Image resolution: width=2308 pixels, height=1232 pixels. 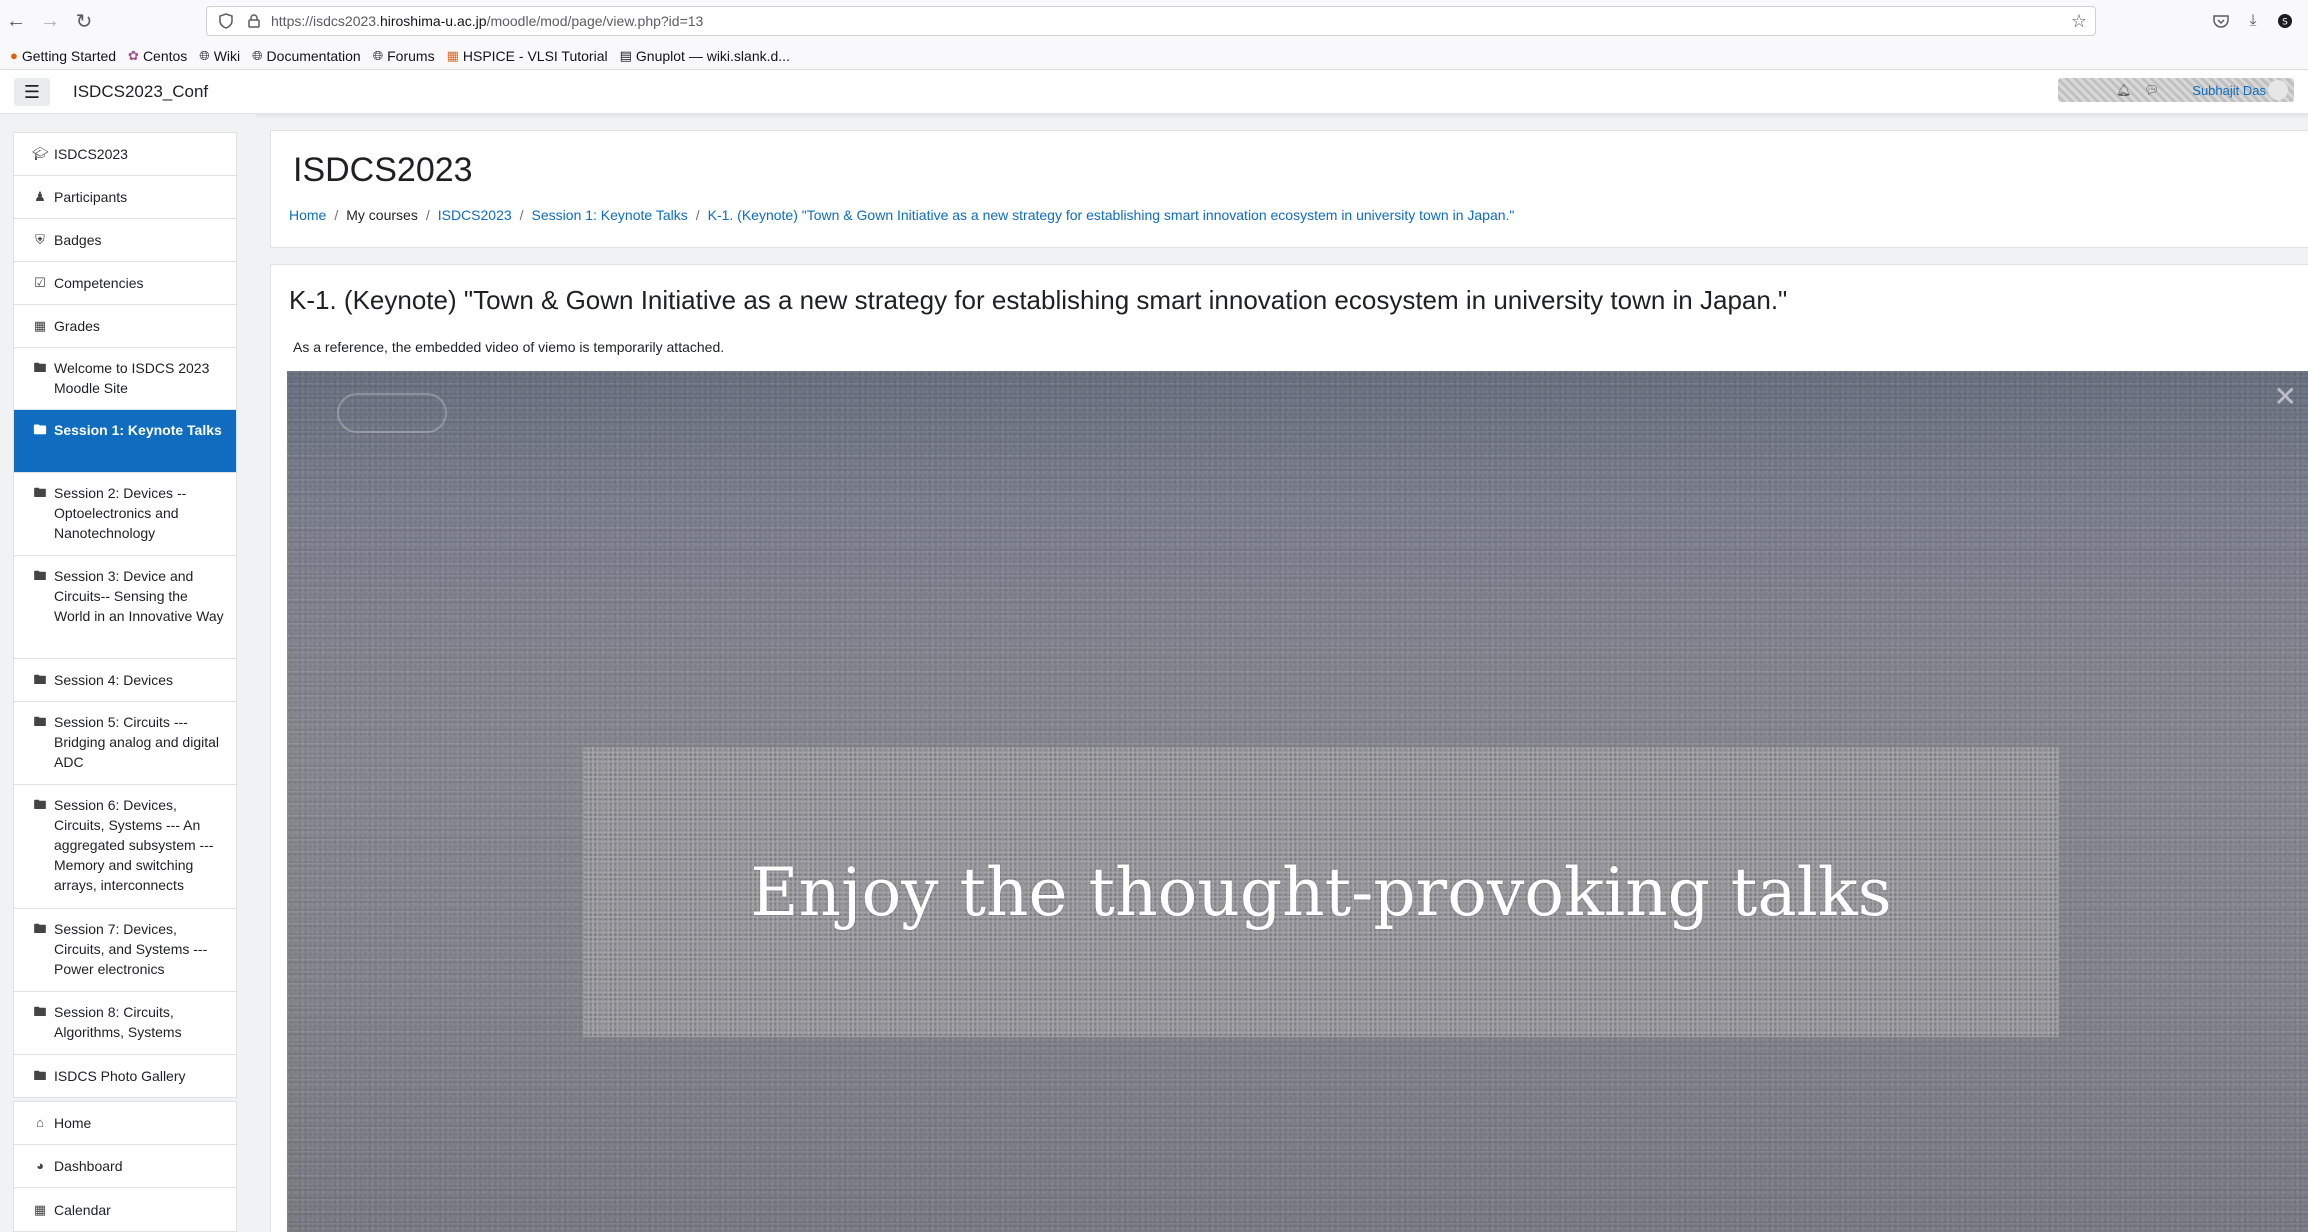 What do you see at coordinates (50, 21) in the screenshot?
I see `forward-icon: →` at bounding box center [50, 21].